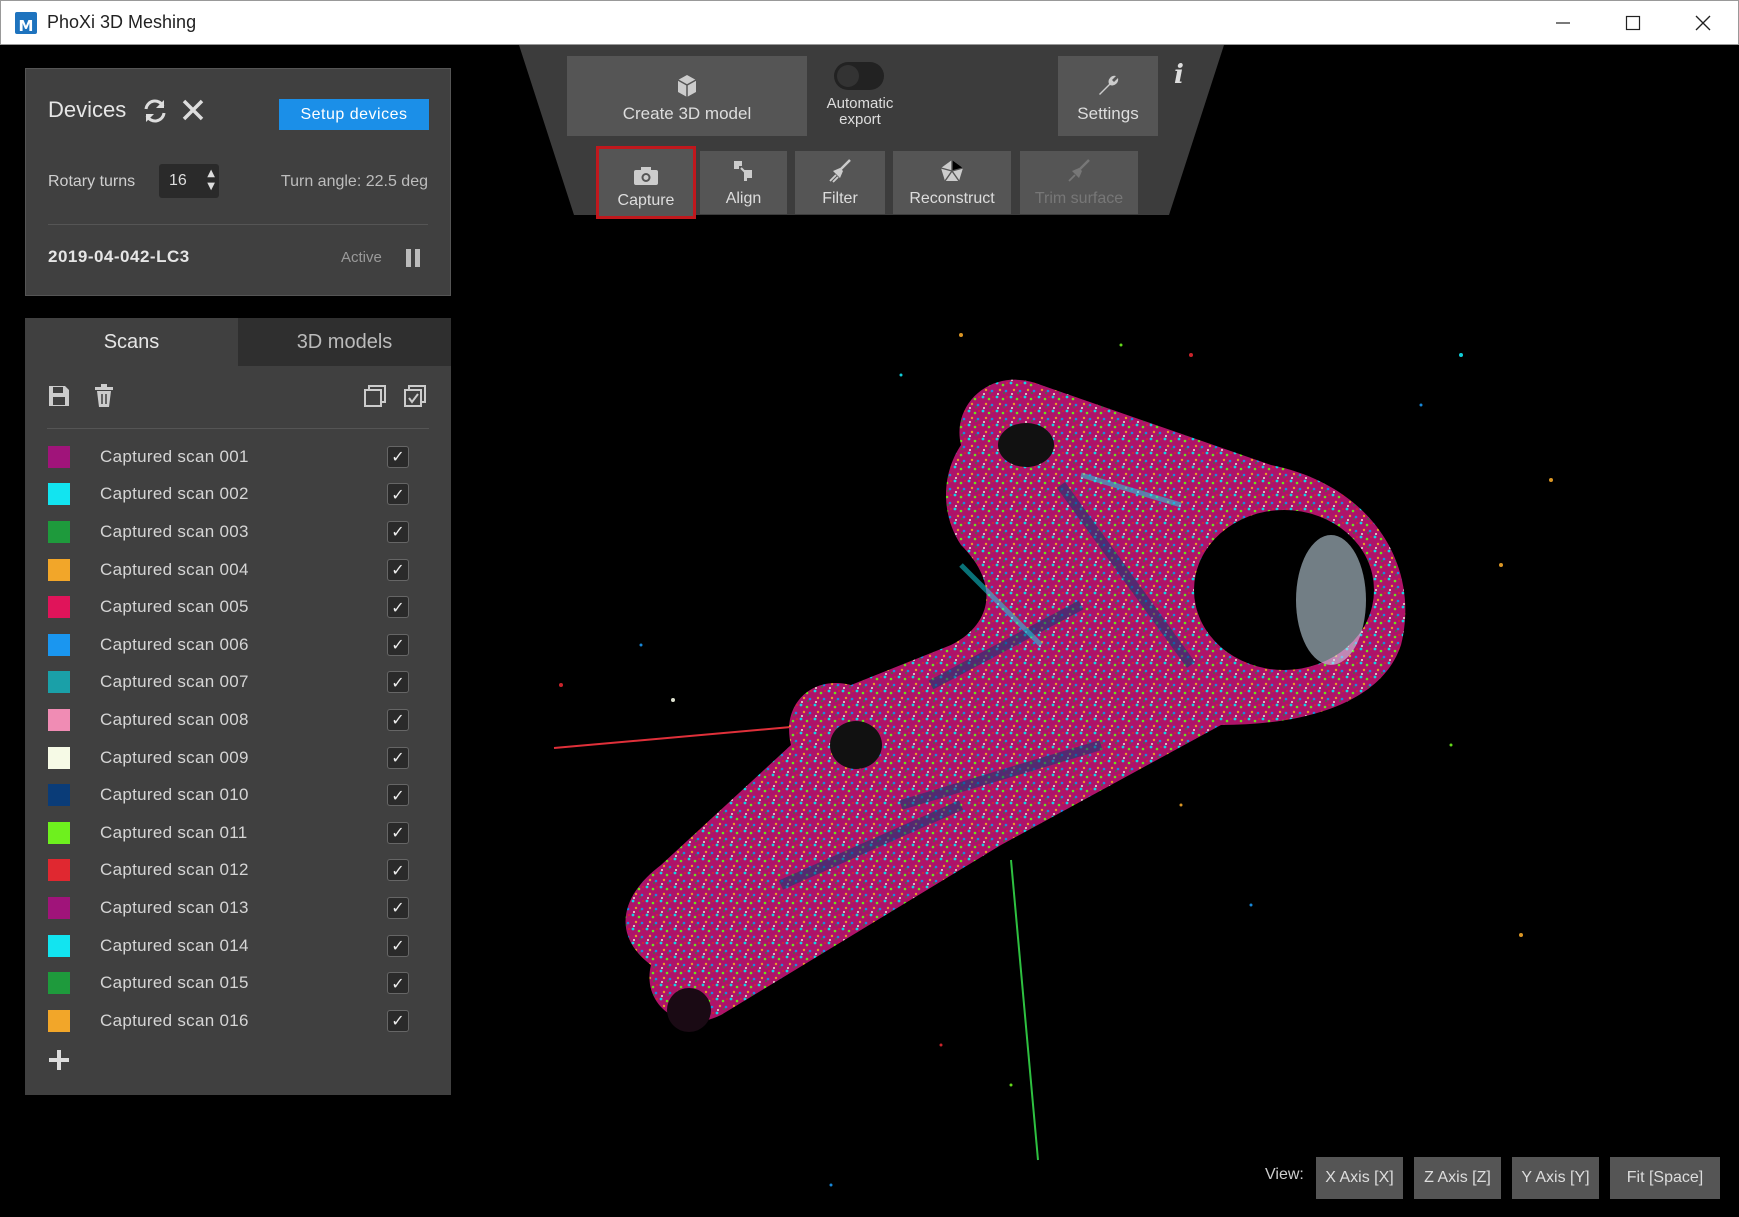  Describe the element at coordinates (211, 186) in the screenshot. I see `stepper-down-icon: ▼` at that location.